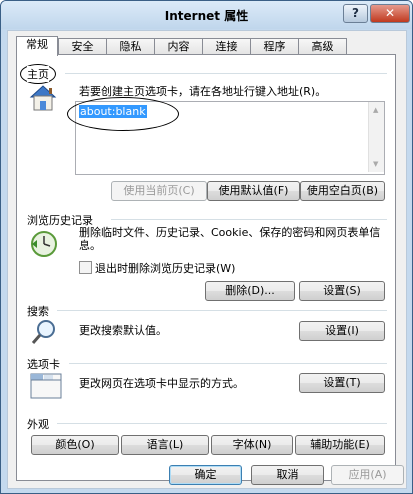 The image size is (413, 494). Describe the element at coordinates (159, 191) in the screenshot. I see `use-current-button: 使用当前页(C)` at that location.